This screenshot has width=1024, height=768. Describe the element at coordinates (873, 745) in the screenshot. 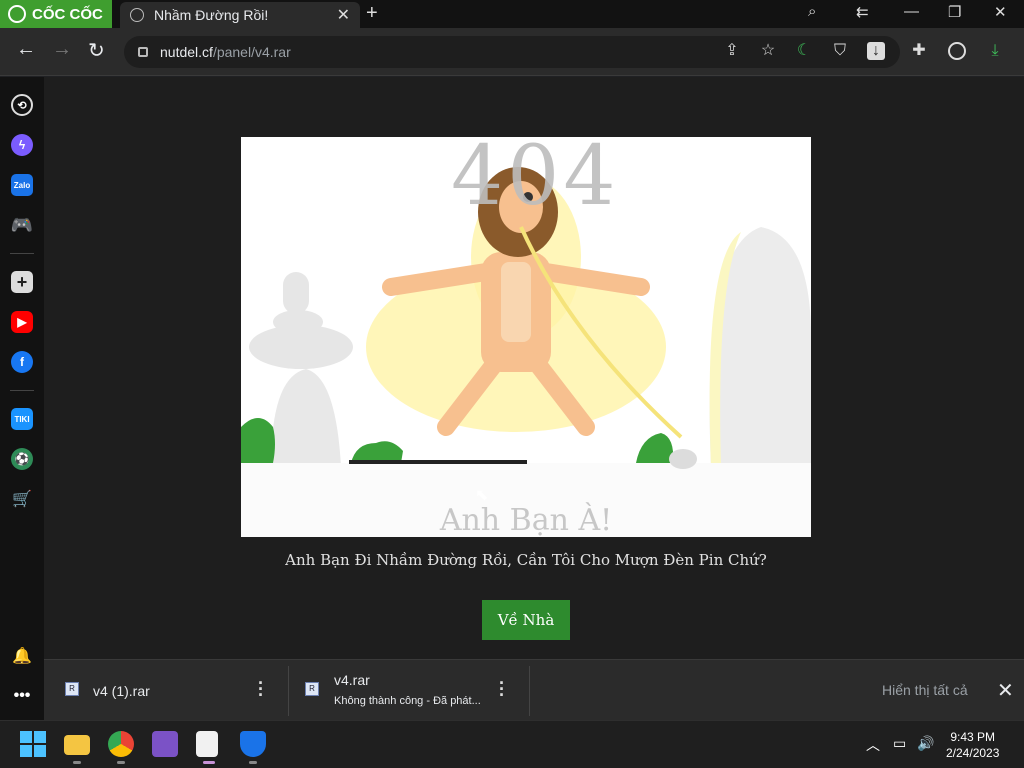

I see `tray-overflow-icon: ︿` at that location.